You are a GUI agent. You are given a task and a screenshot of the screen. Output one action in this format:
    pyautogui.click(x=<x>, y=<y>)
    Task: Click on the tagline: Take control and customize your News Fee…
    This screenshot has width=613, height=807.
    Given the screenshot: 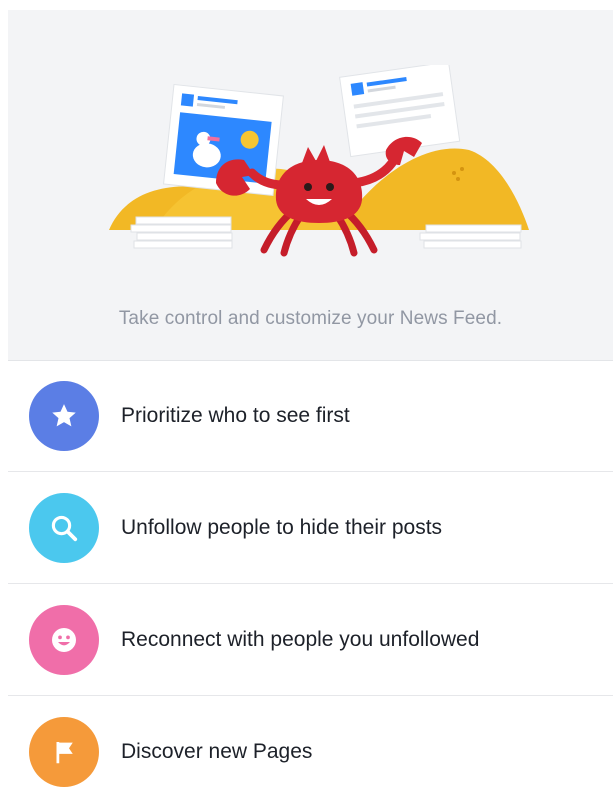 What is the action you would take?
    pyautogui.click(x=310, y=318)
    